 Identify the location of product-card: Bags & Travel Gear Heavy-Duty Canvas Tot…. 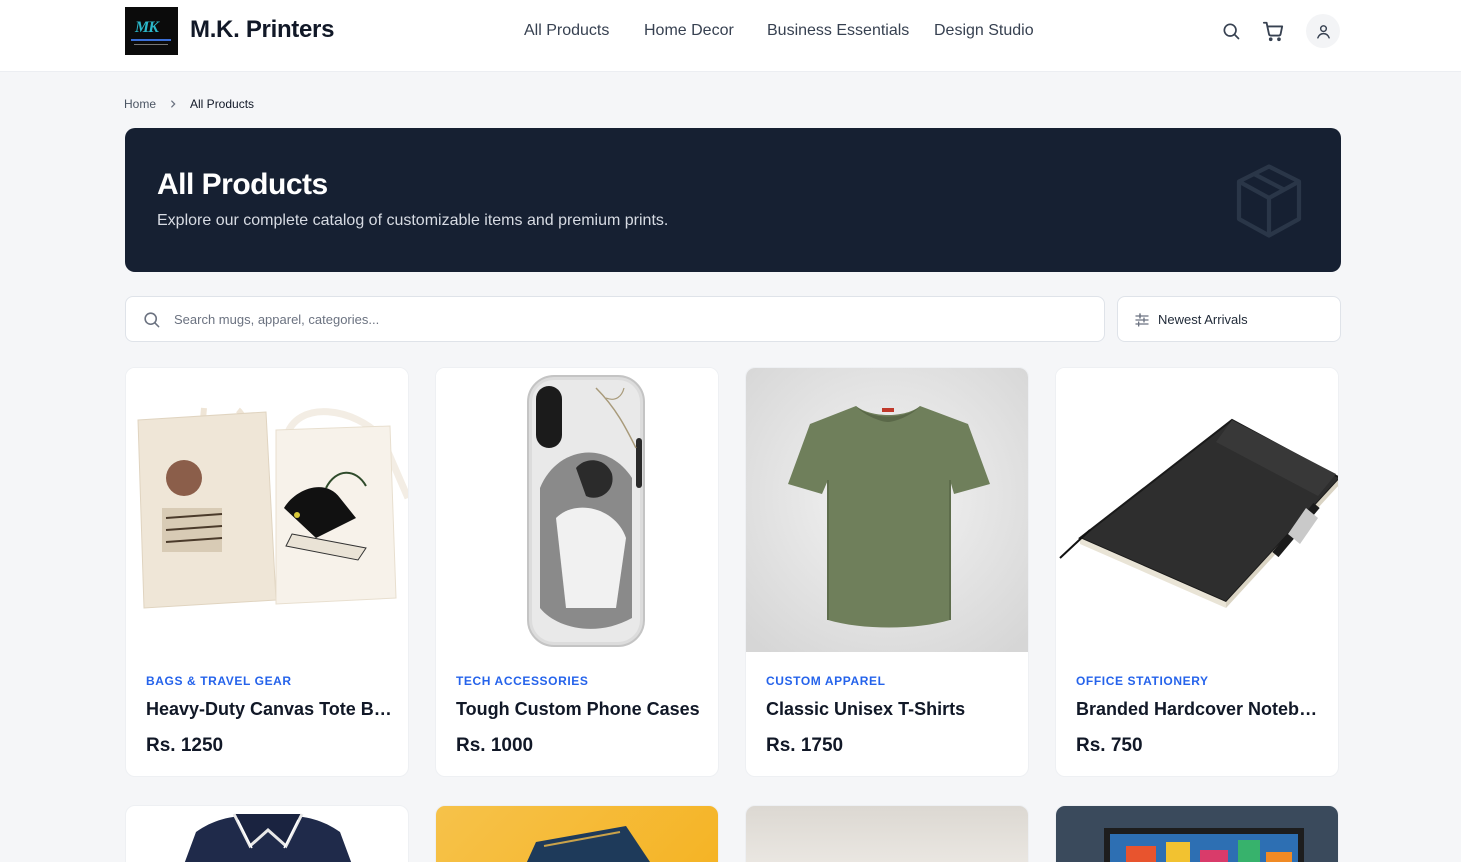
(267, 572).